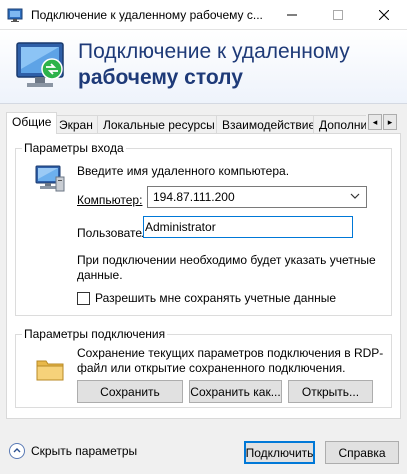 The height and width of the screenshot is (474, 407). I want to click on maximize-button, so click(338, 15).